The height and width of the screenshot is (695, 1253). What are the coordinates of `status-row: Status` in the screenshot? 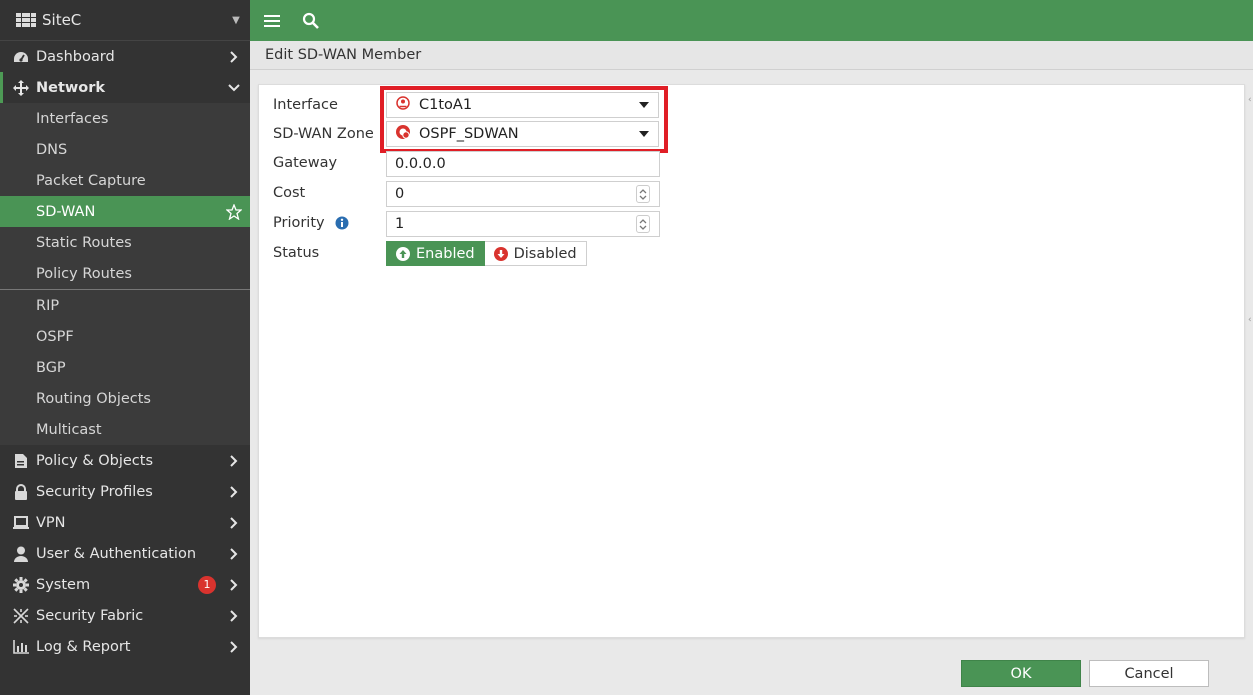 It's located at (329, 253).